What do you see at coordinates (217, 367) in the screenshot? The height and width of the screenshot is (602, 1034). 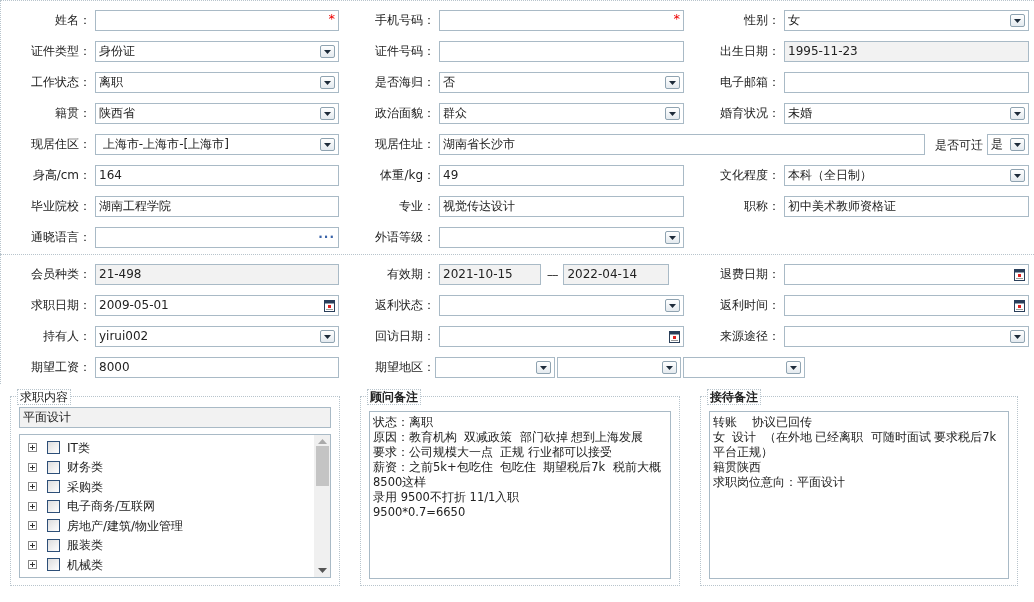 I see `input-field: 8000` at bounding box center [217, 367].